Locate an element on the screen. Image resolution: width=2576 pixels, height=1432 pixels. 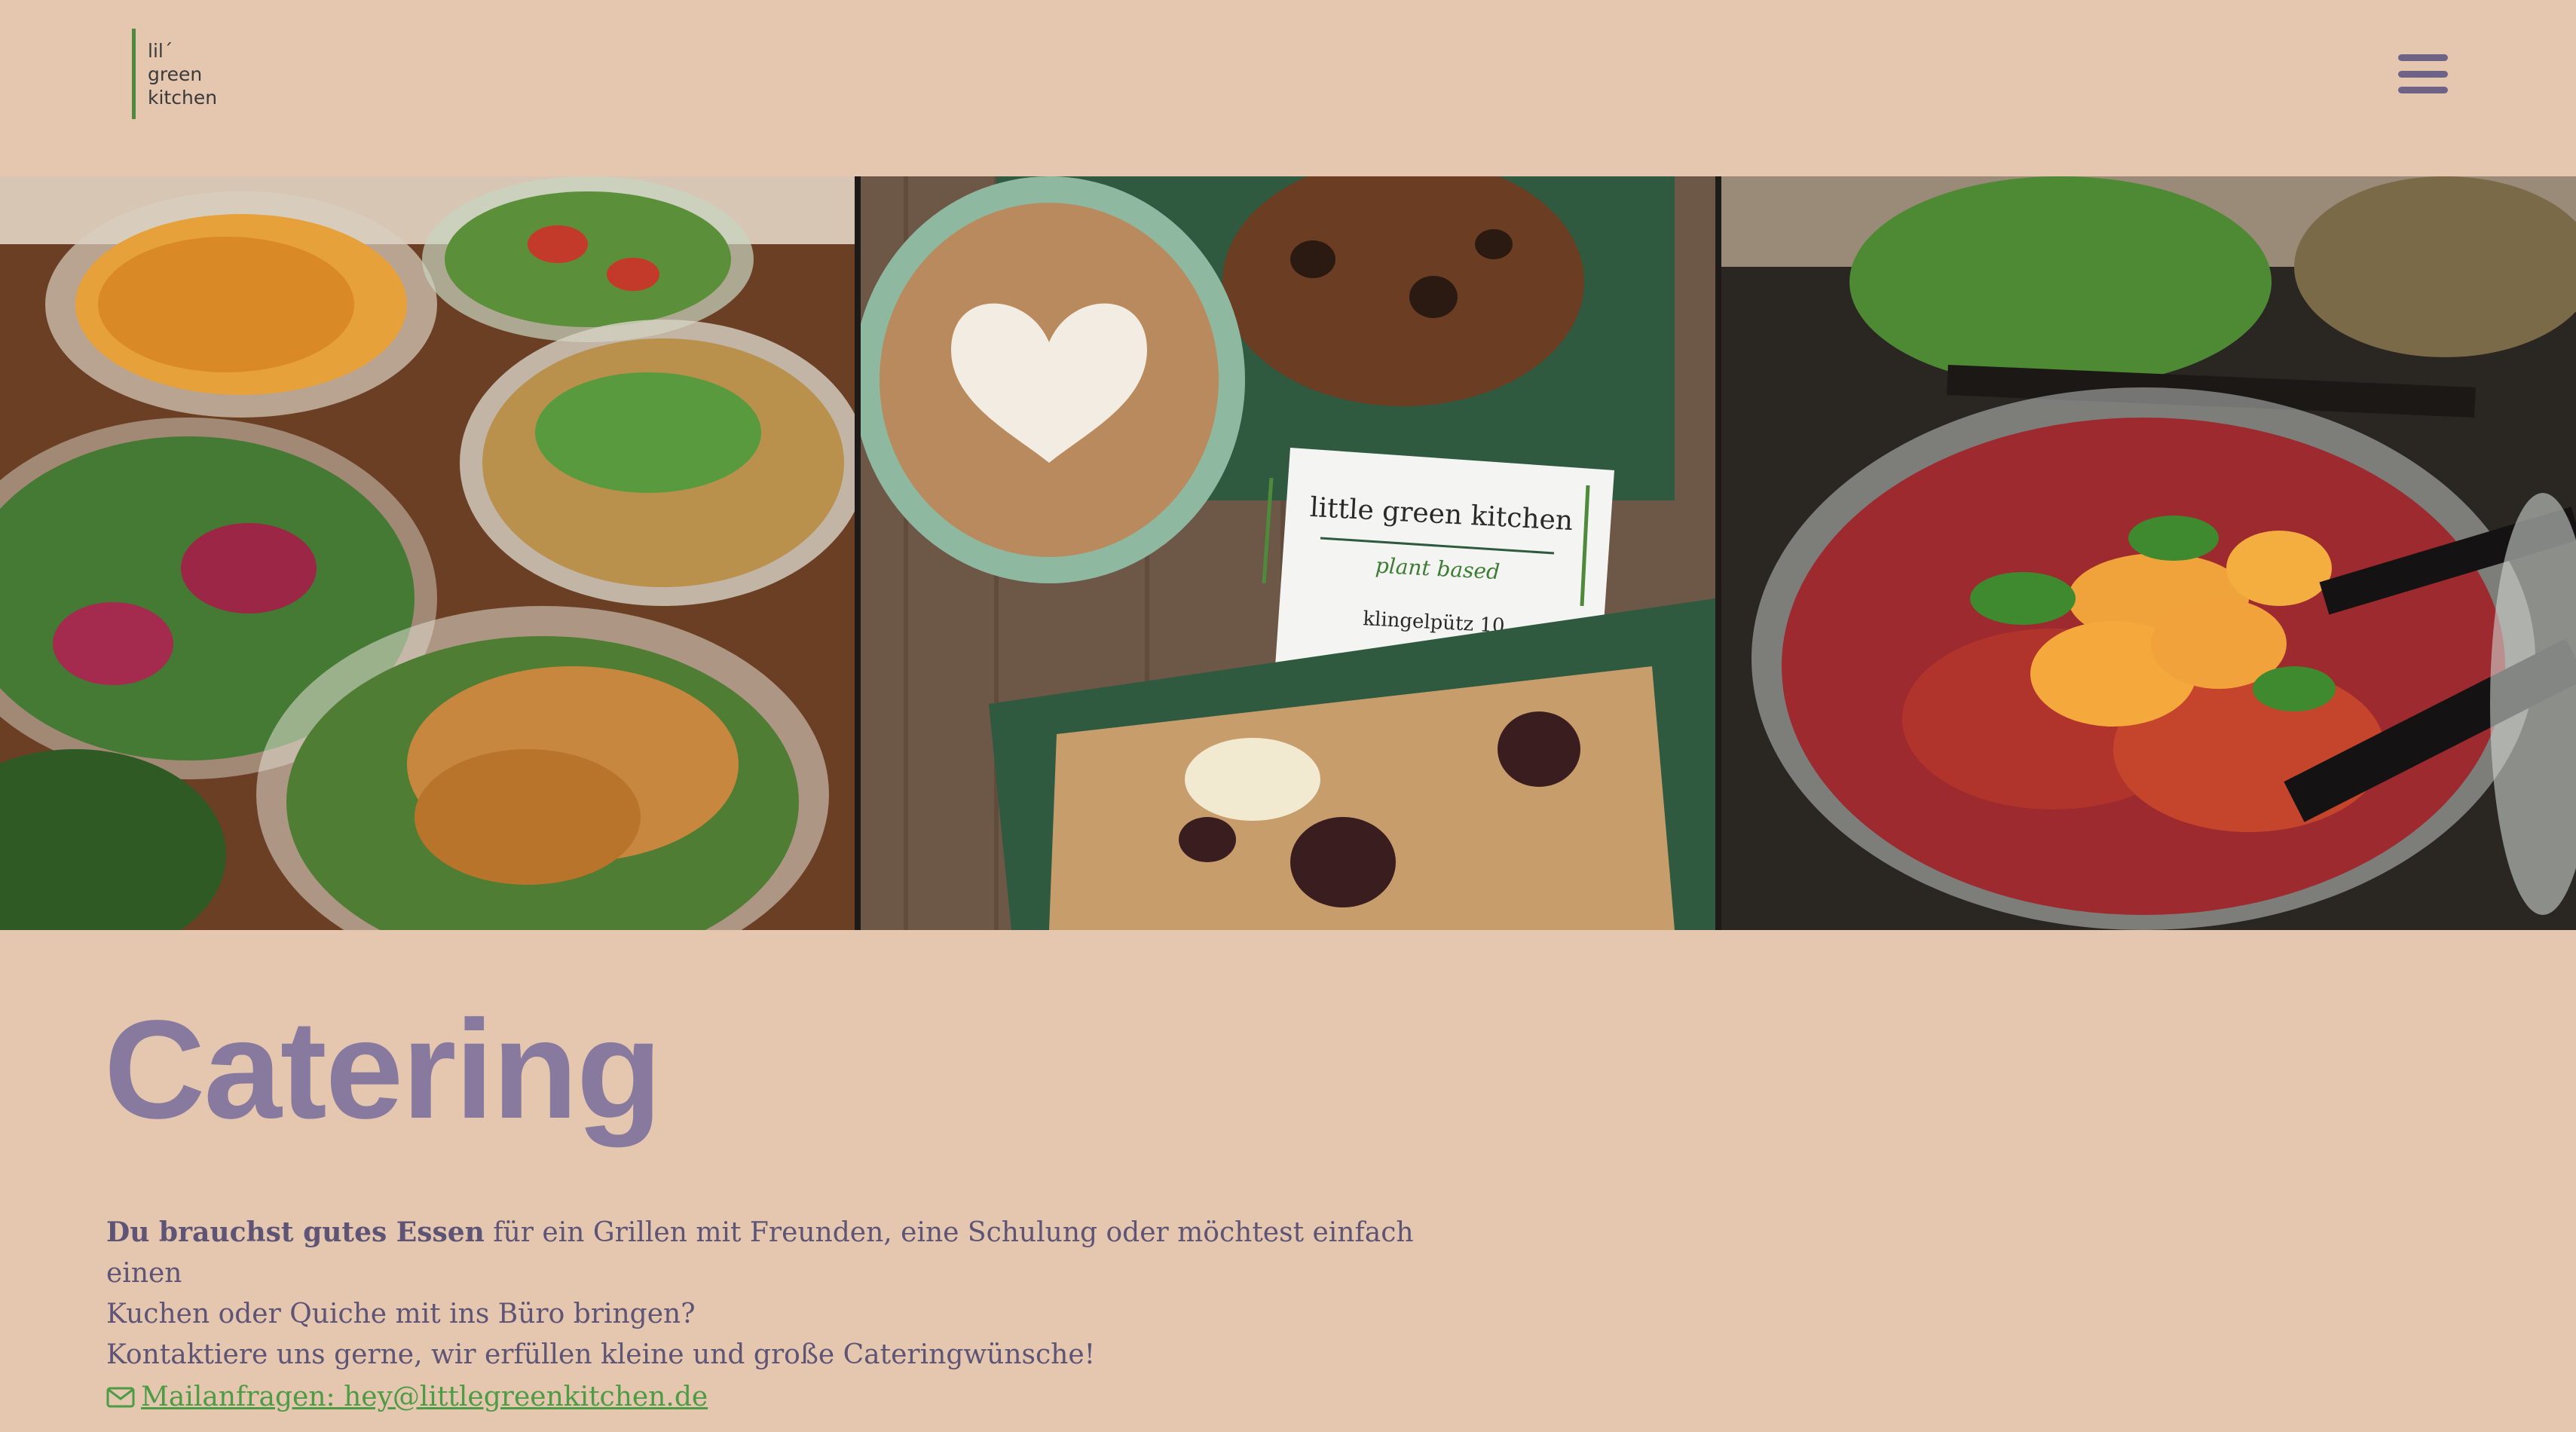
logo-line-2: green is located at coordinates (176, 74).